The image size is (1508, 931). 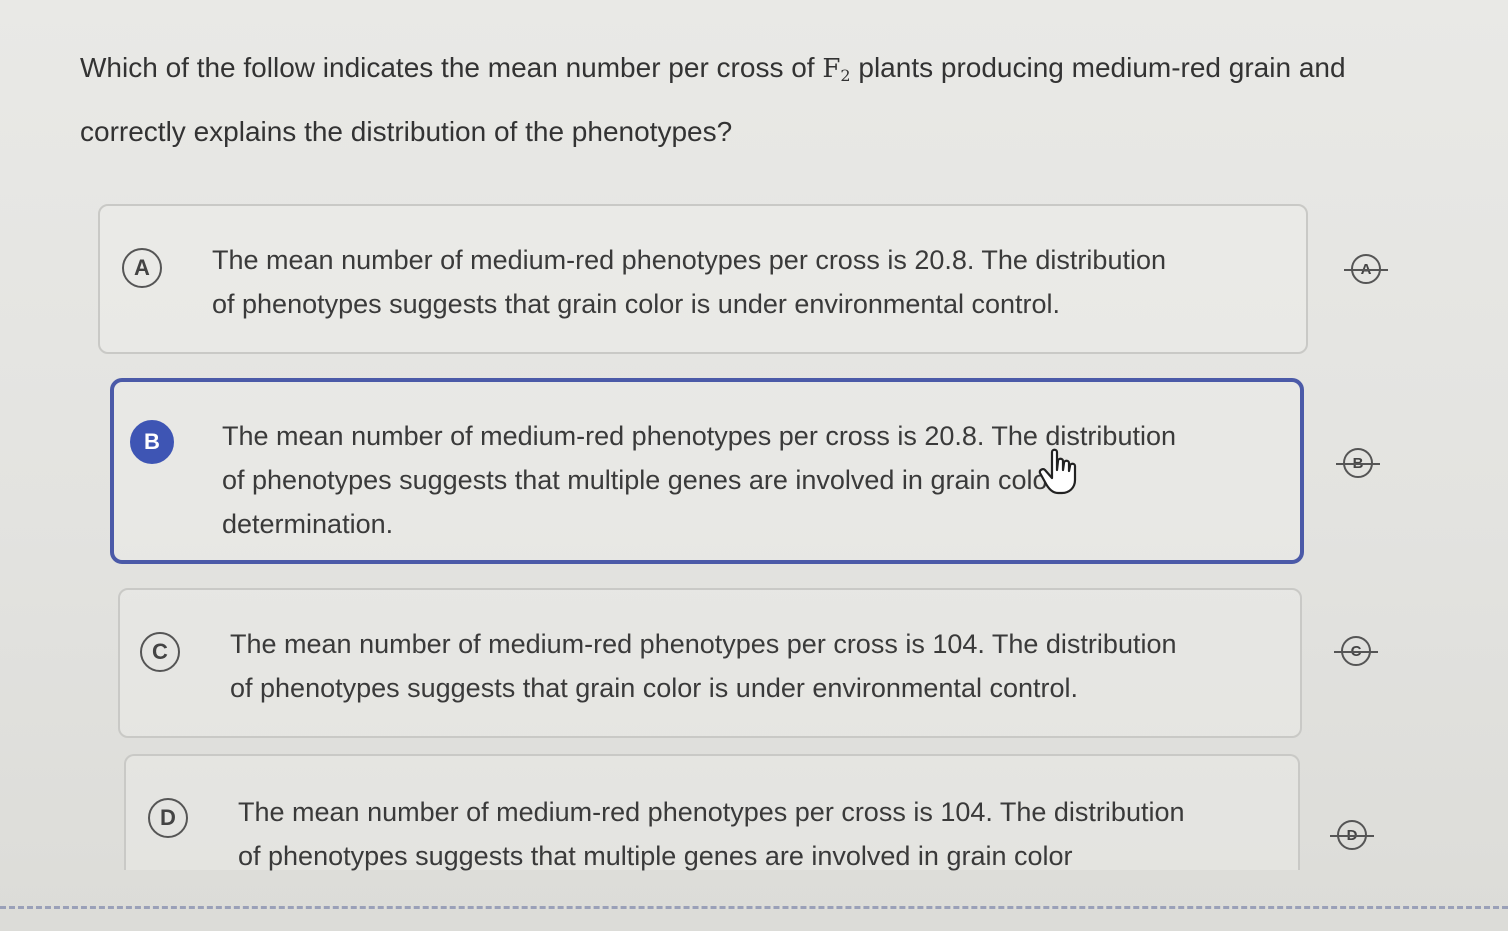 I want to click on option-letter-b: B, so click(x=152, y=442).